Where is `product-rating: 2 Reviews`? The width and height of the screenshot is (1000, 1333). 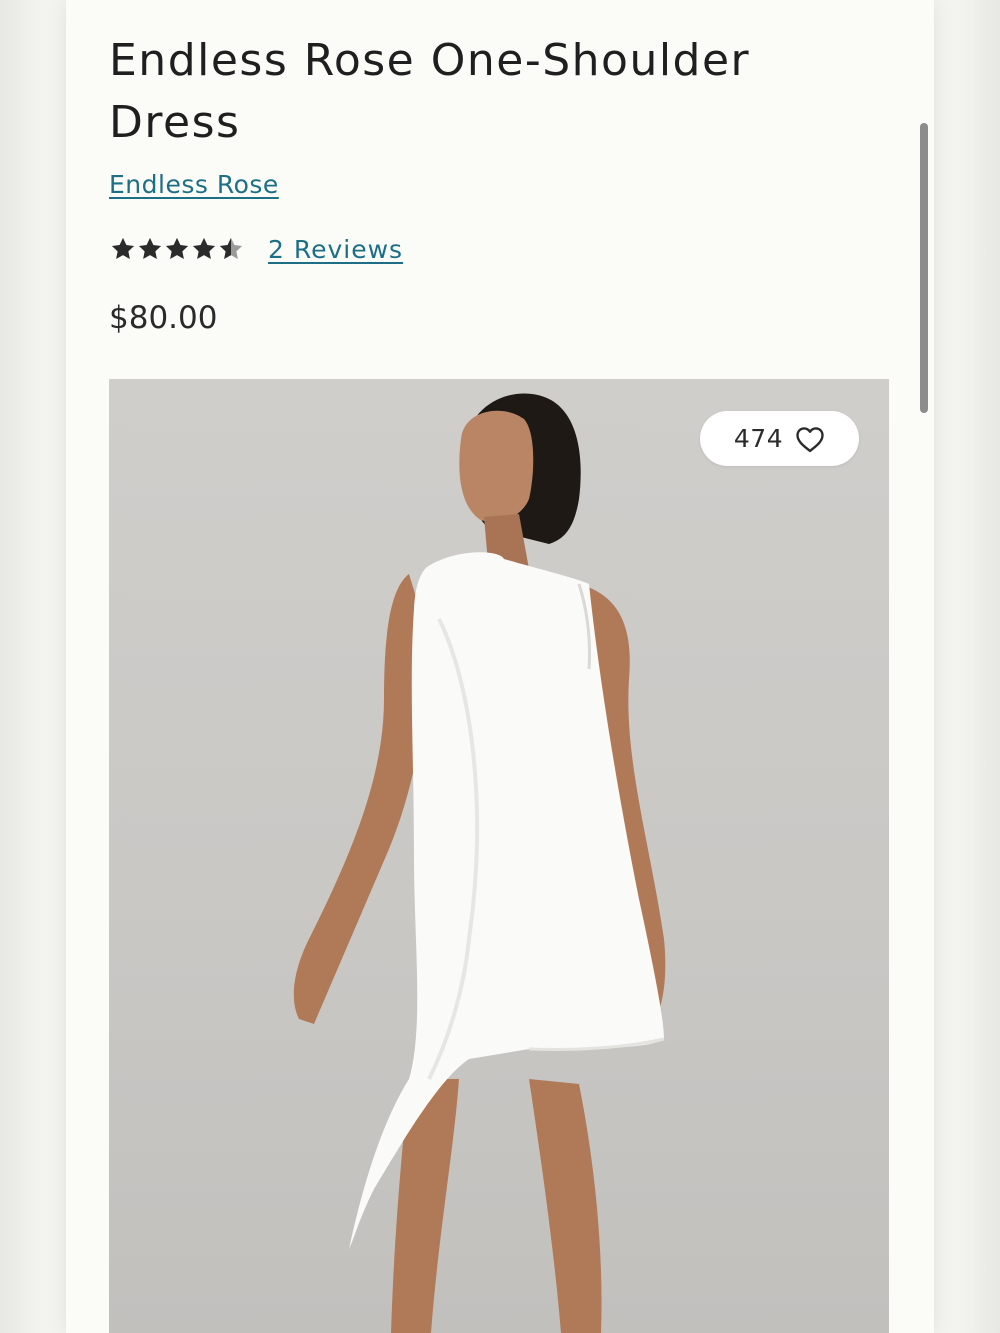
product-rating: 2 Reviews is located at coordinates (256, 249).